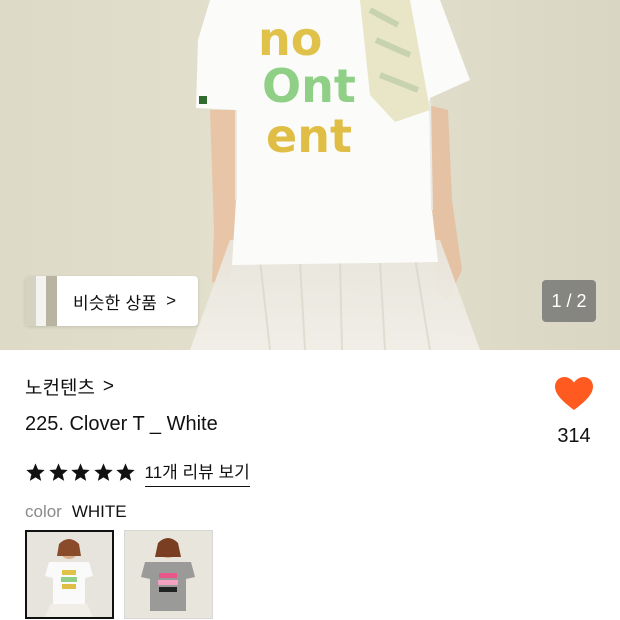 The image size is (620, 620). What do you see at coordinates (309, 86) in the screenshot?
I see `svg-text: Ont` at bounding box center [309, 86].